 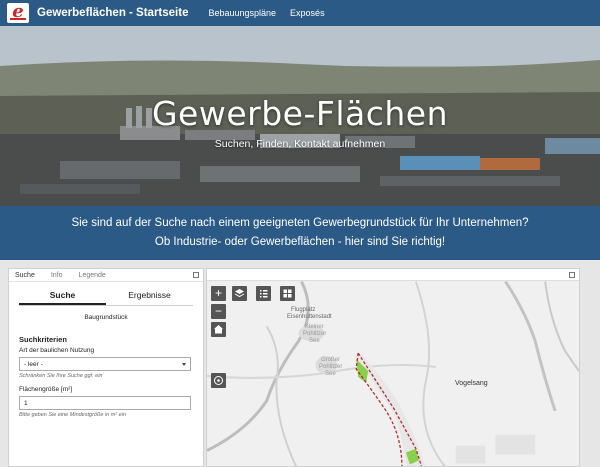 I want to click on nav-link-bebauungsplaene: Bebauungspläne, so click(x=242, y=13).